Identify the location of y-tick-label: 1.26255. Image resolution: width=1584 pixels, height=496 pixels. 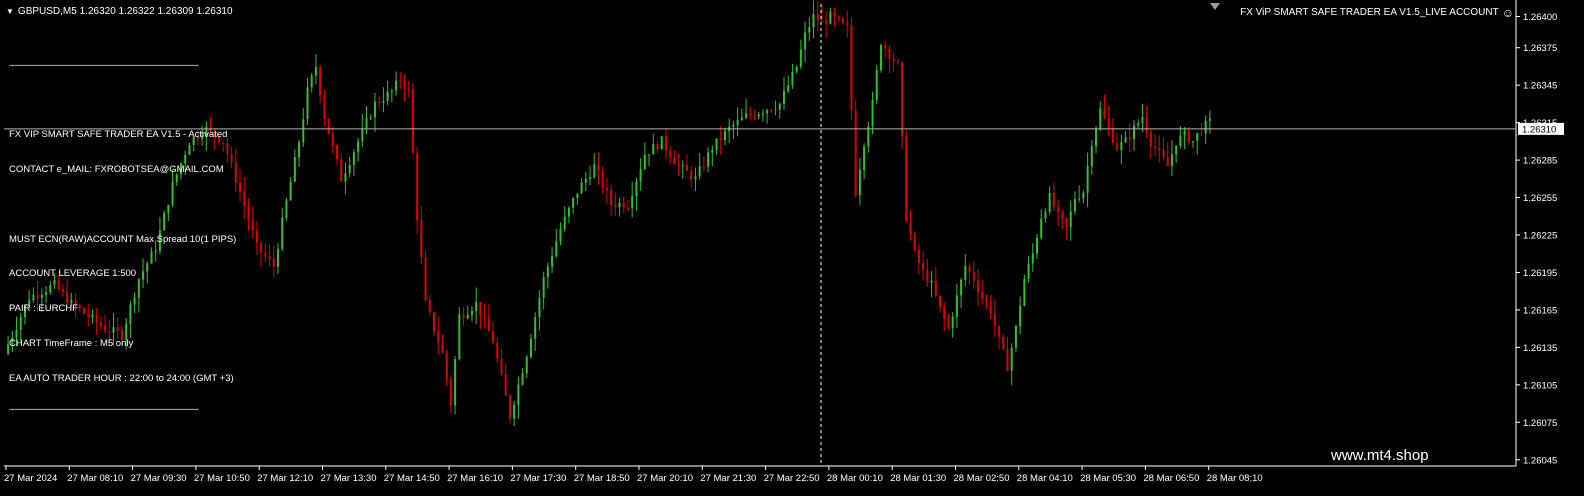
(1540, 198).